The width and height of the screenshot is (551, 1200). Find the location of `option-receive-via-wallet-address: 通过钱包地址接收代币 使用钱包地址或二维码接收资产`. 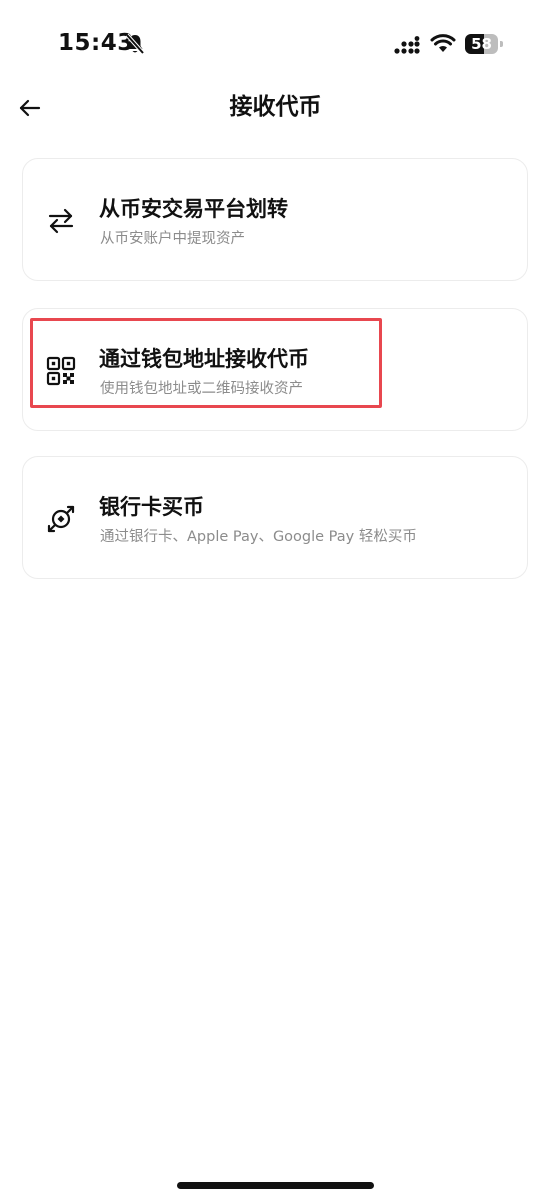

option-receive-via-wallet-address: 通过钱包地址接收代币 使用钱包地址或二维码接收资产 is located at coordinates (275, 369).